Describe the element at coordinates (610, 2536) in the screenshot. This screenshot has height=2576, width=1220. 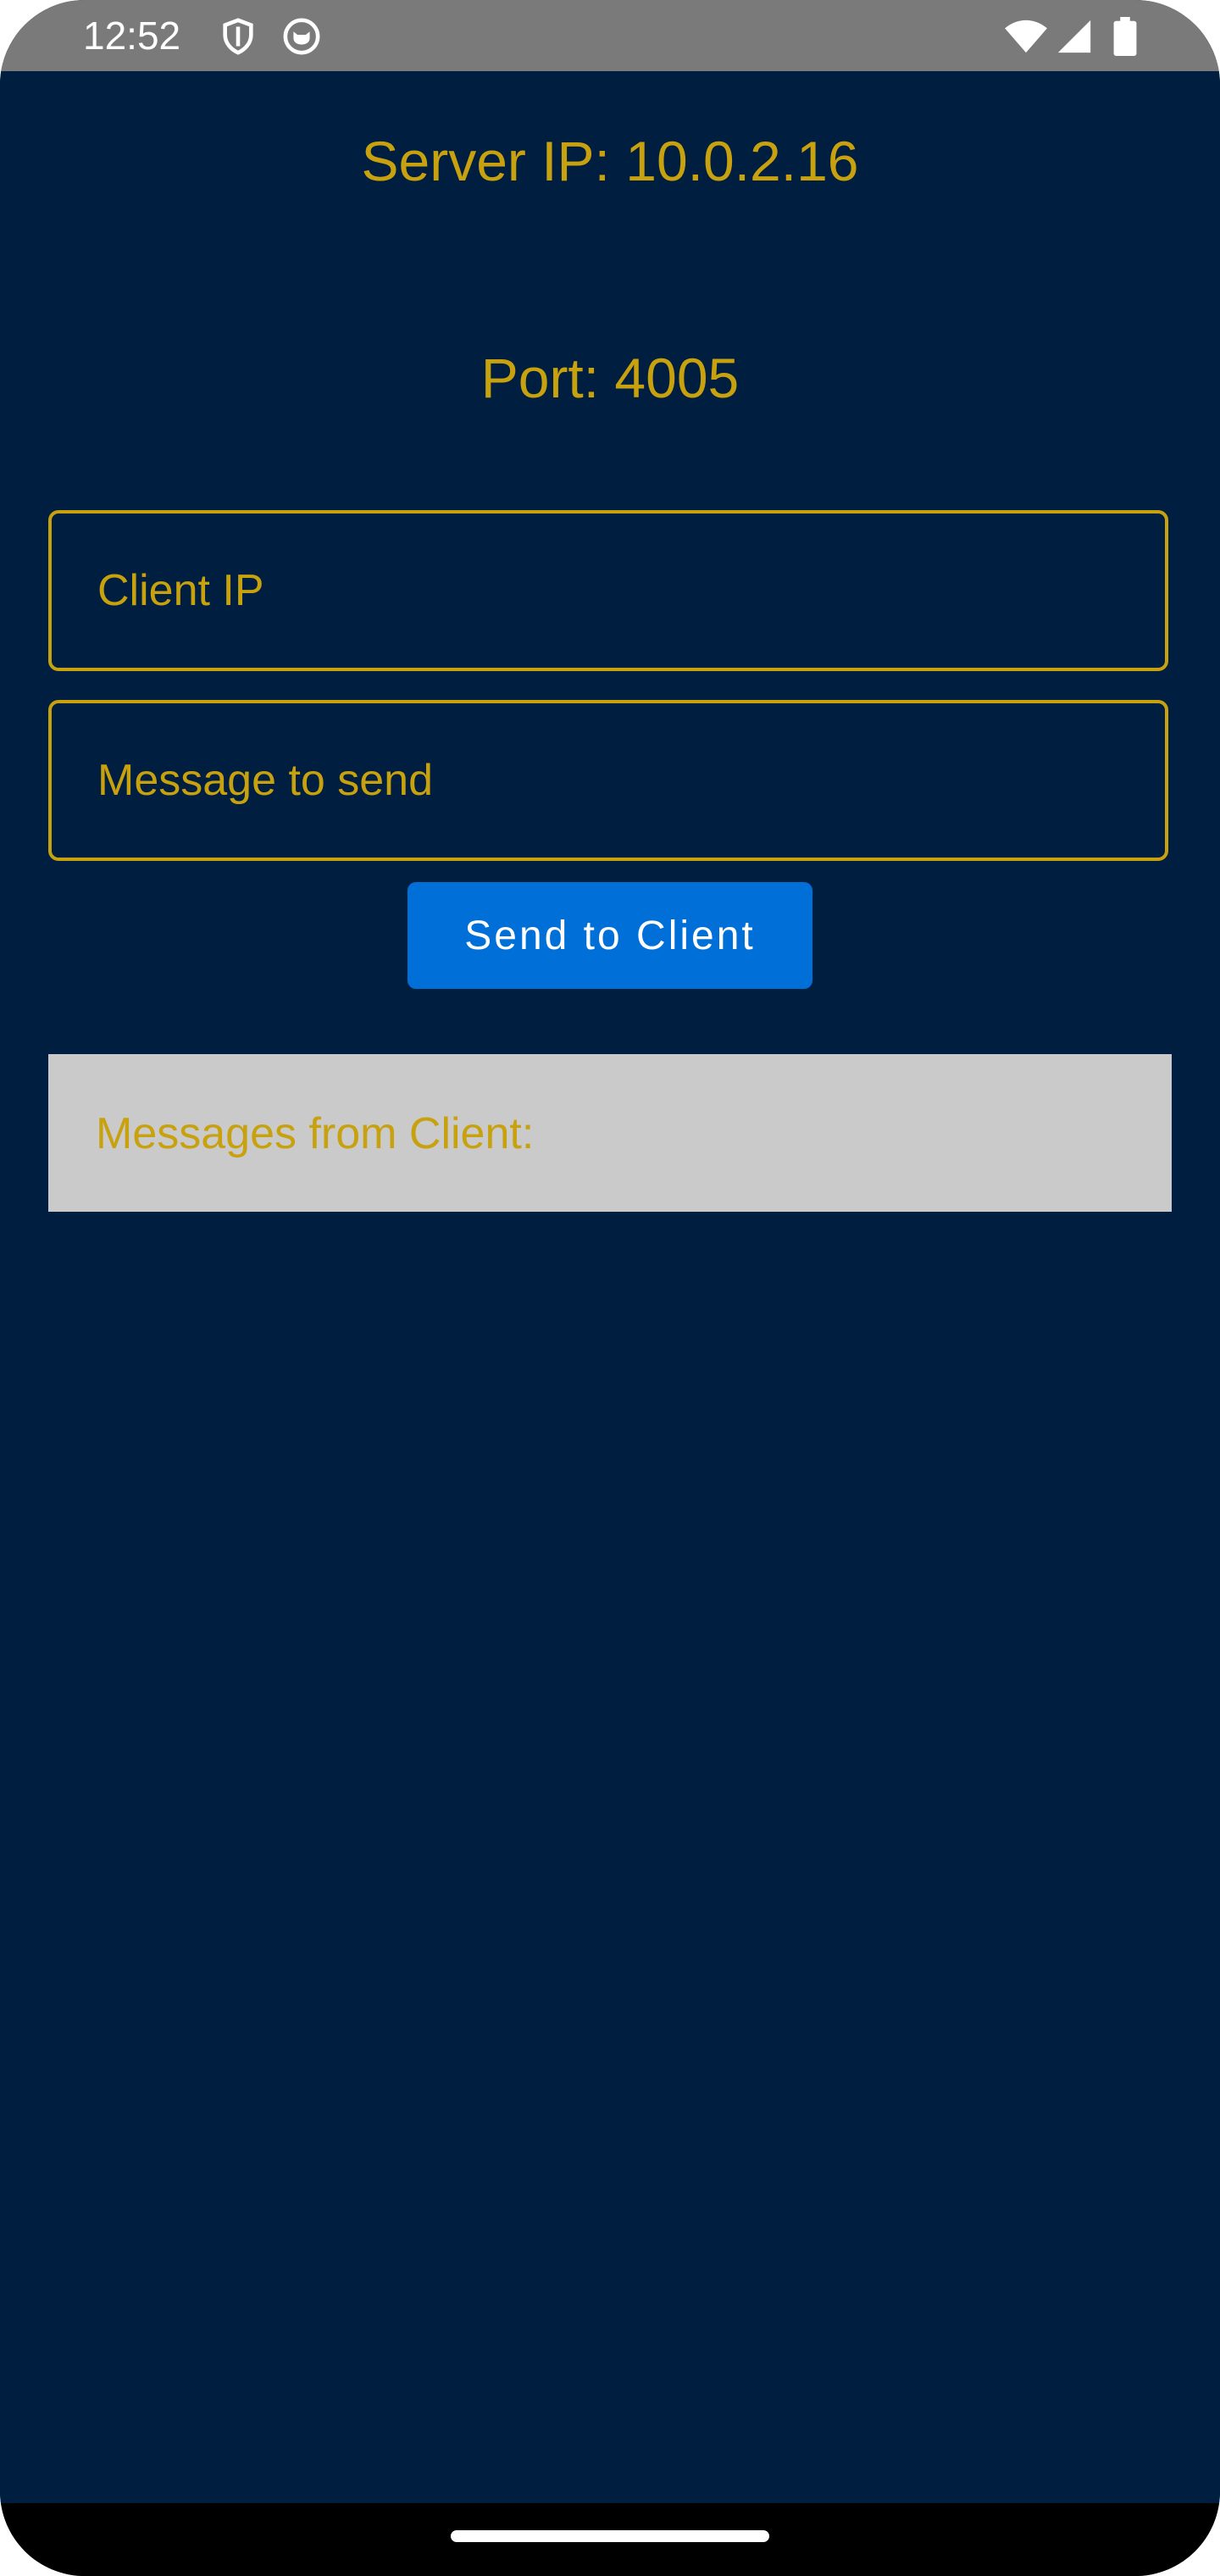
I see `home-indicator` at that location.